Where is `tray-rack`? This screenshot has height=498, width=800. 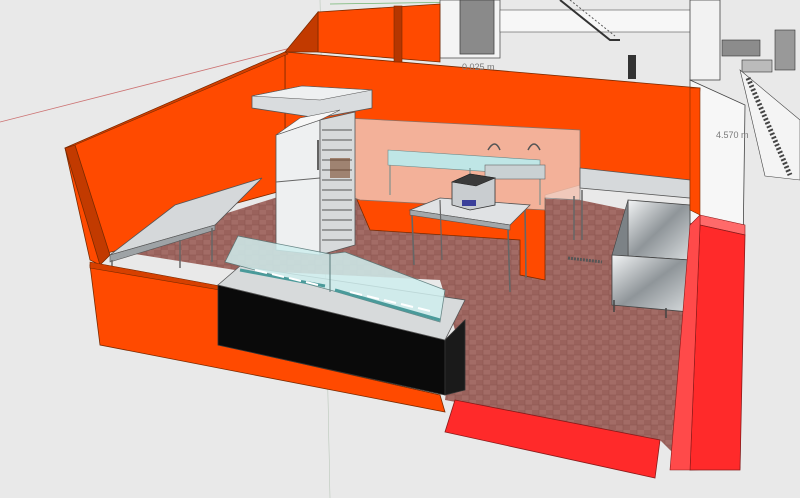
tray-rack is located at coordinates (337, 183).